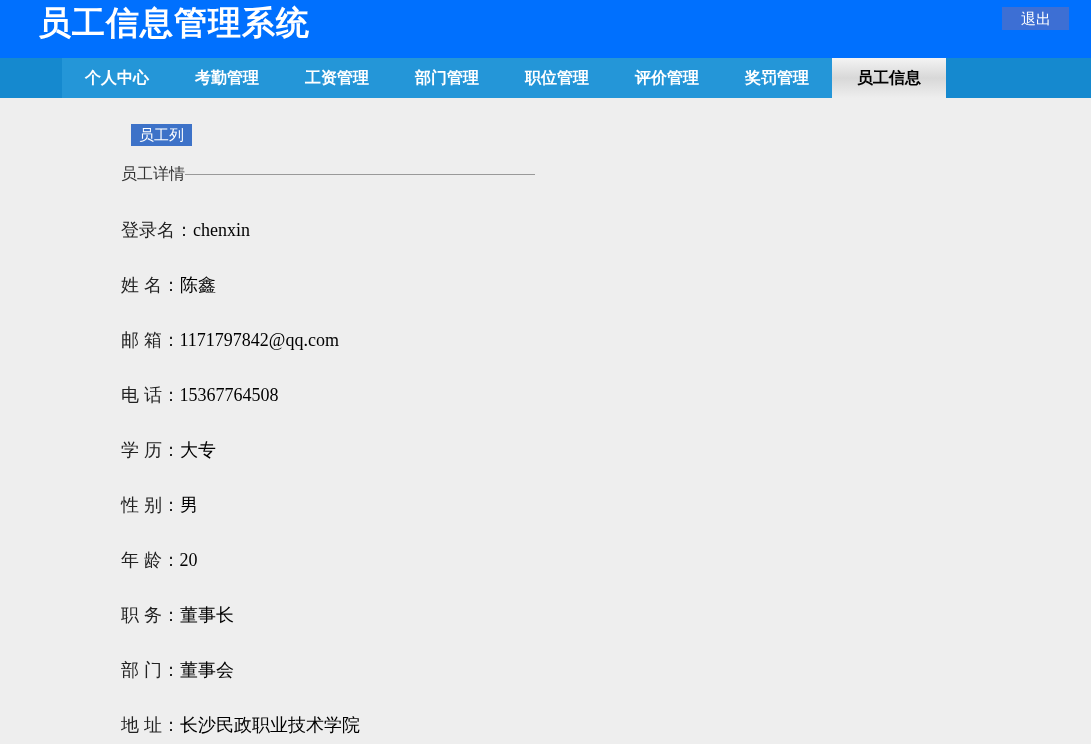 This screenshot has height=744, width=1091. I want to click on field-value: 陈鑫, so click(197, 285).